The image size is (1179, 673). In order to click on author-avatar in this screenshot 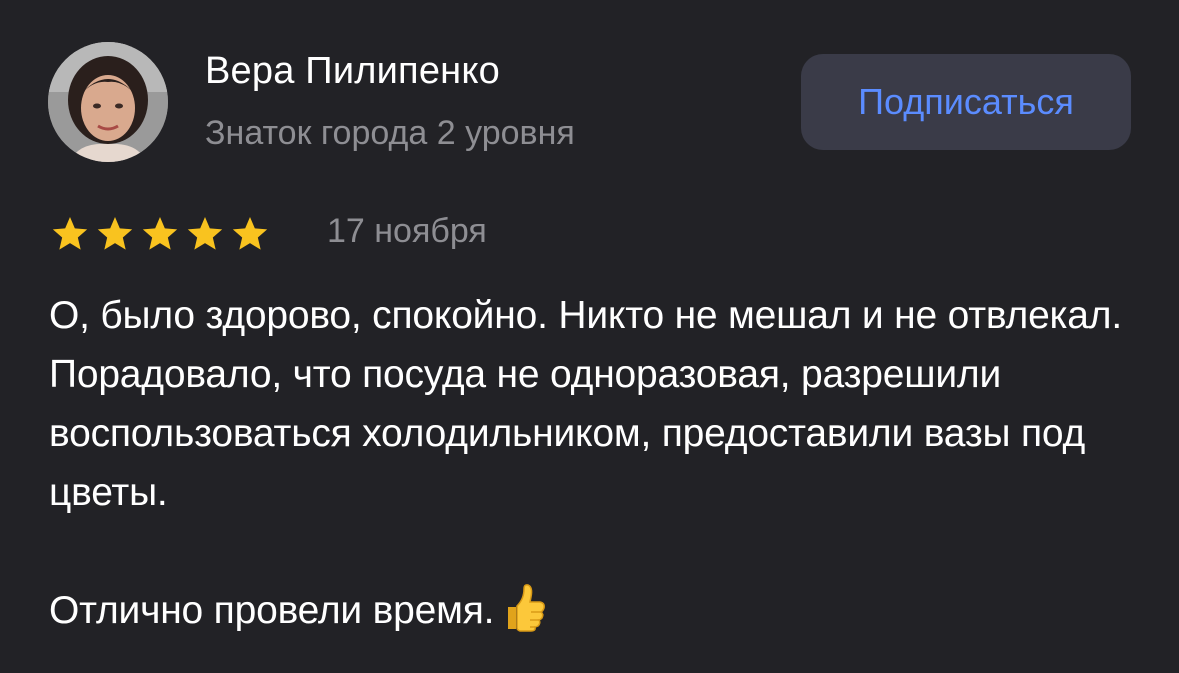, I will do `click(108, 102)`.